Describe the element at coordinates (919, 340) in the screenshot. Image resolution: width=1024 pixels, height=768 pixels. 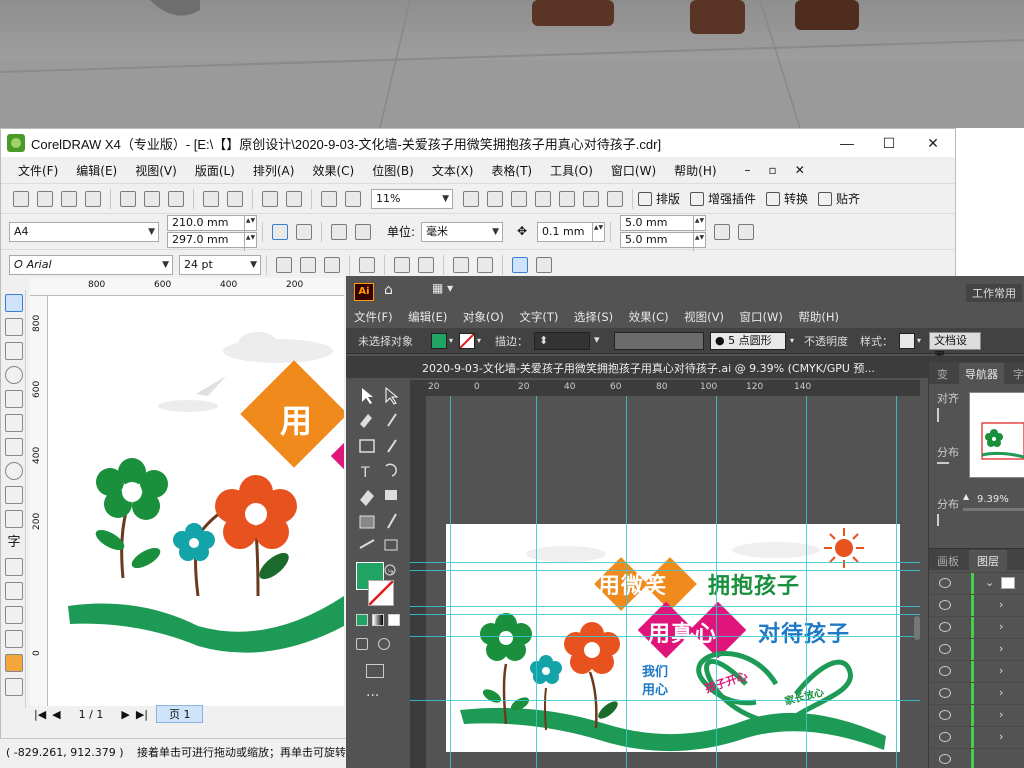
I see `style-dropdown-icon: ▾` at that location.